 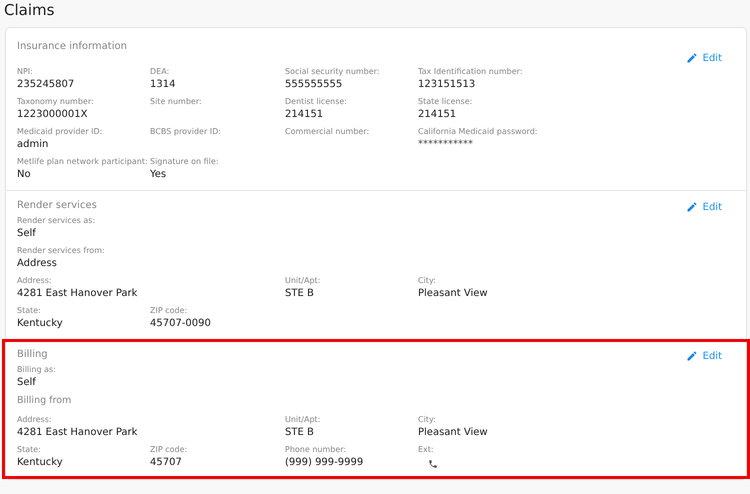 What do you see at coordinates (37, 264) in the screenshot?
I see `field-value: Address` at bounding box center [37, 264].